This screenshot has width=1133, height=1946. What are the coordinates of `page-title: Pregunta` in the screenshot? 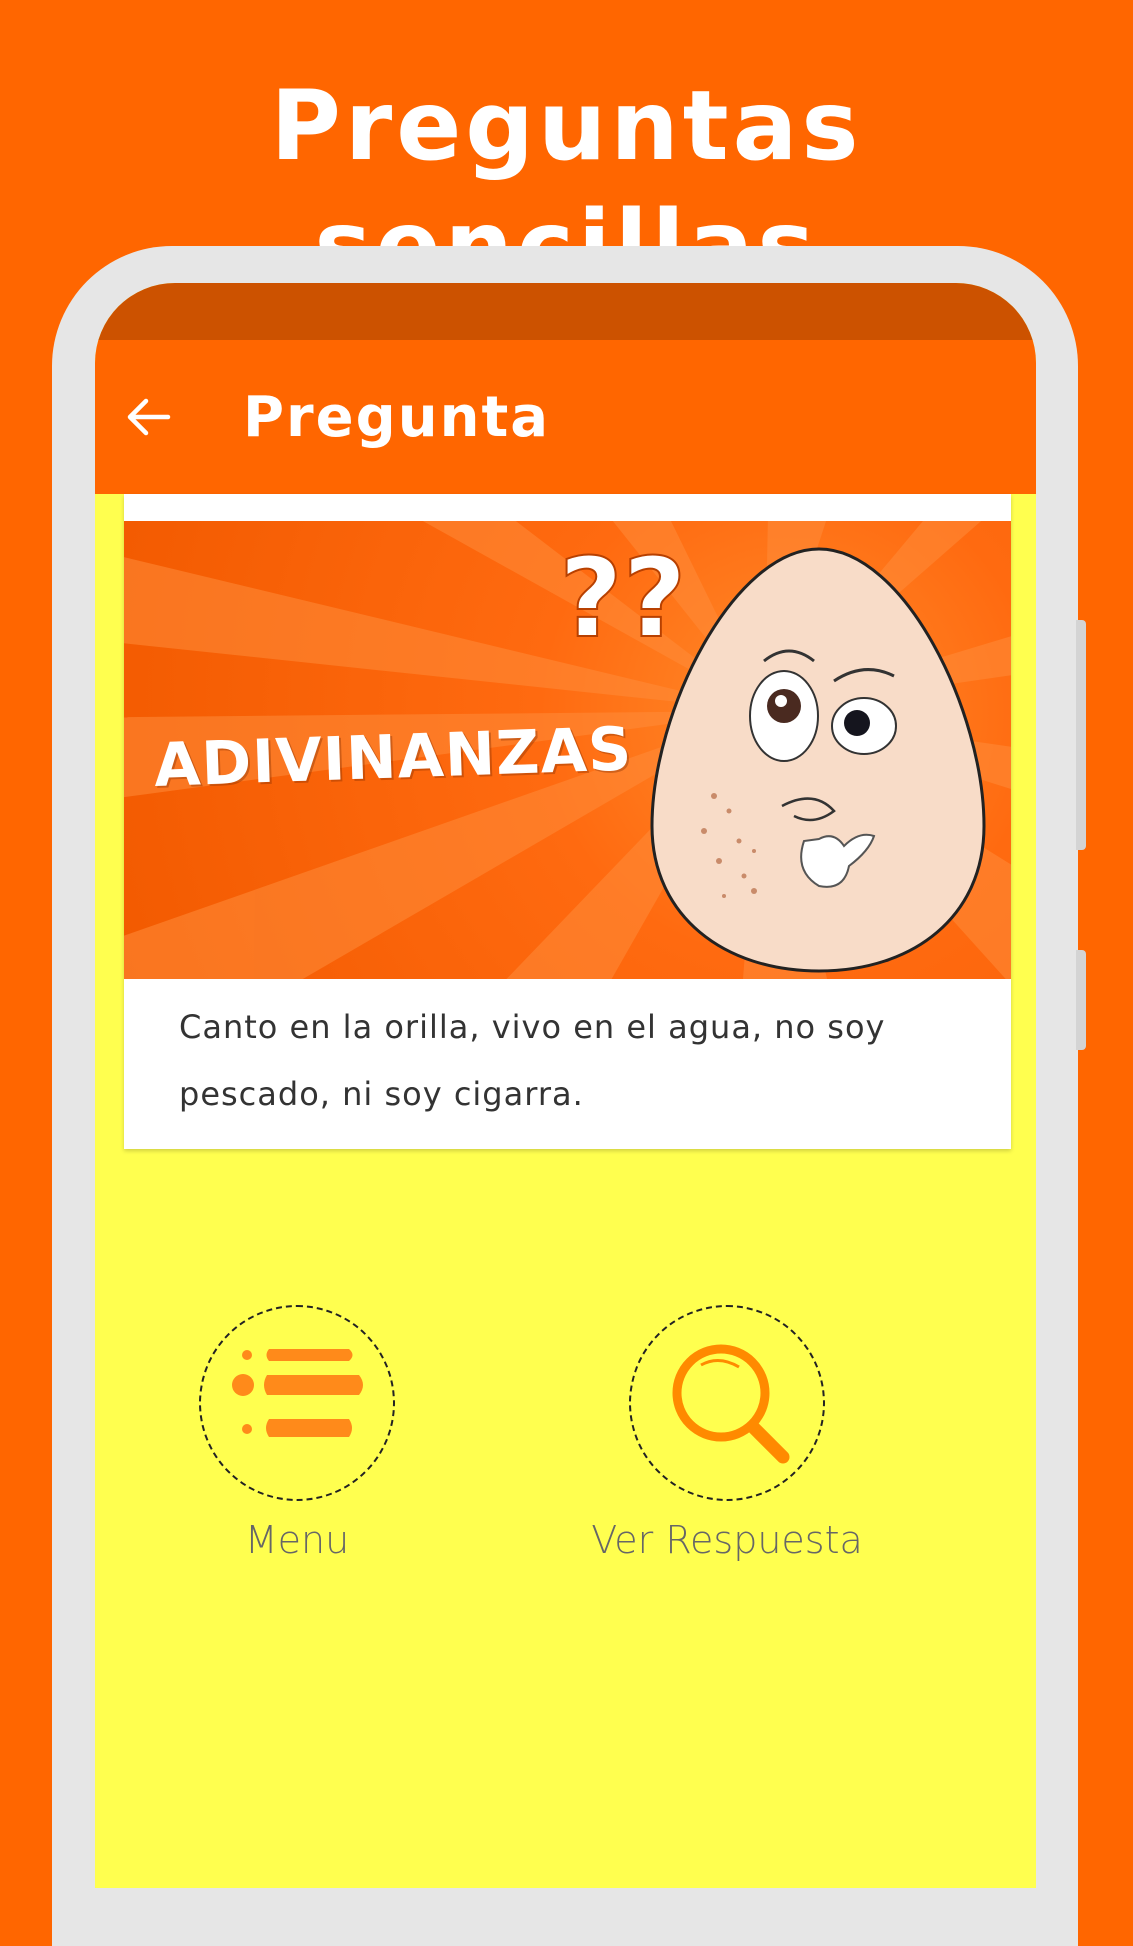 It's located at (397, 417).